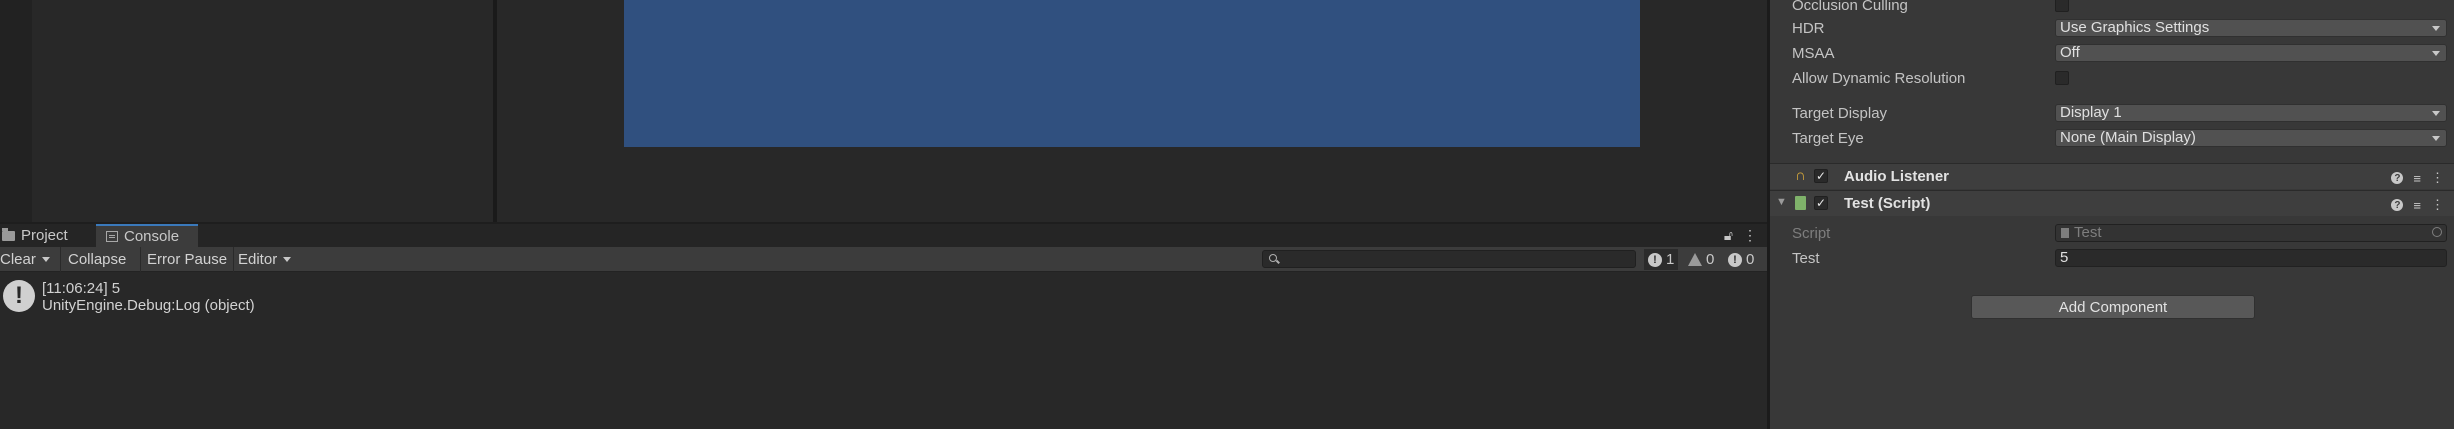  Describe the element at coordinates (2112, 203) in the screenshot. I see `test-script-header: ▼ ✓ Test (Script) ? ≡ ⋮` at that location.